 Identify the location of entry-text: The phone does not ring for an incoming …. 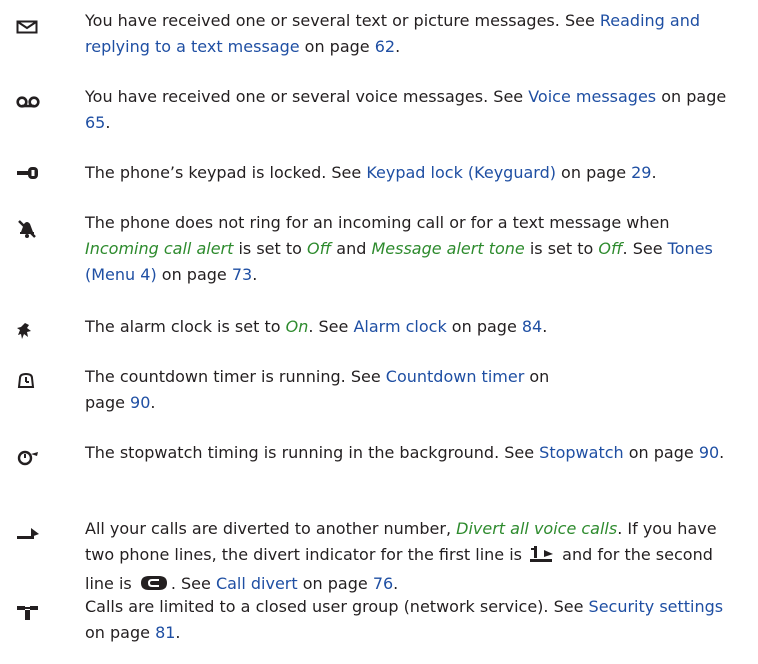
(399, 248).